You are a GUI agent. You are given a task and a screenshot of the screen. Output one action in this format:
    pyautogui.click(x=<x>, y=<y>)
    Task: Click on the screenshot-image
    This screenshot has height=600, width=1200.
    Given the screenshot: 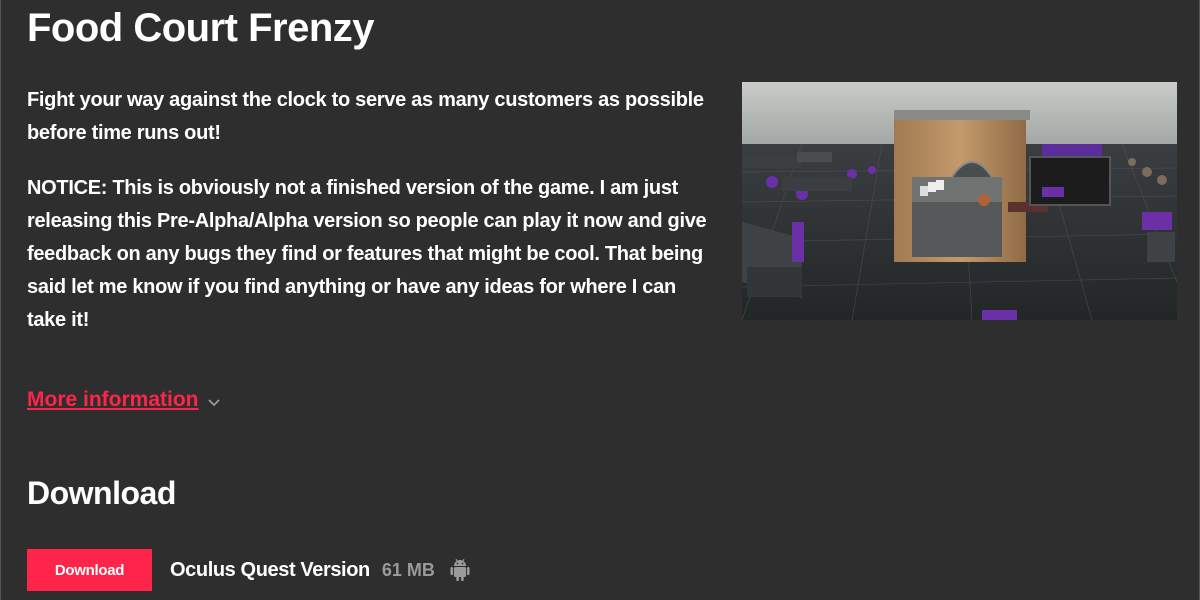 What is the action you would take?
    pyautogui.click(x=959, y=201)
    